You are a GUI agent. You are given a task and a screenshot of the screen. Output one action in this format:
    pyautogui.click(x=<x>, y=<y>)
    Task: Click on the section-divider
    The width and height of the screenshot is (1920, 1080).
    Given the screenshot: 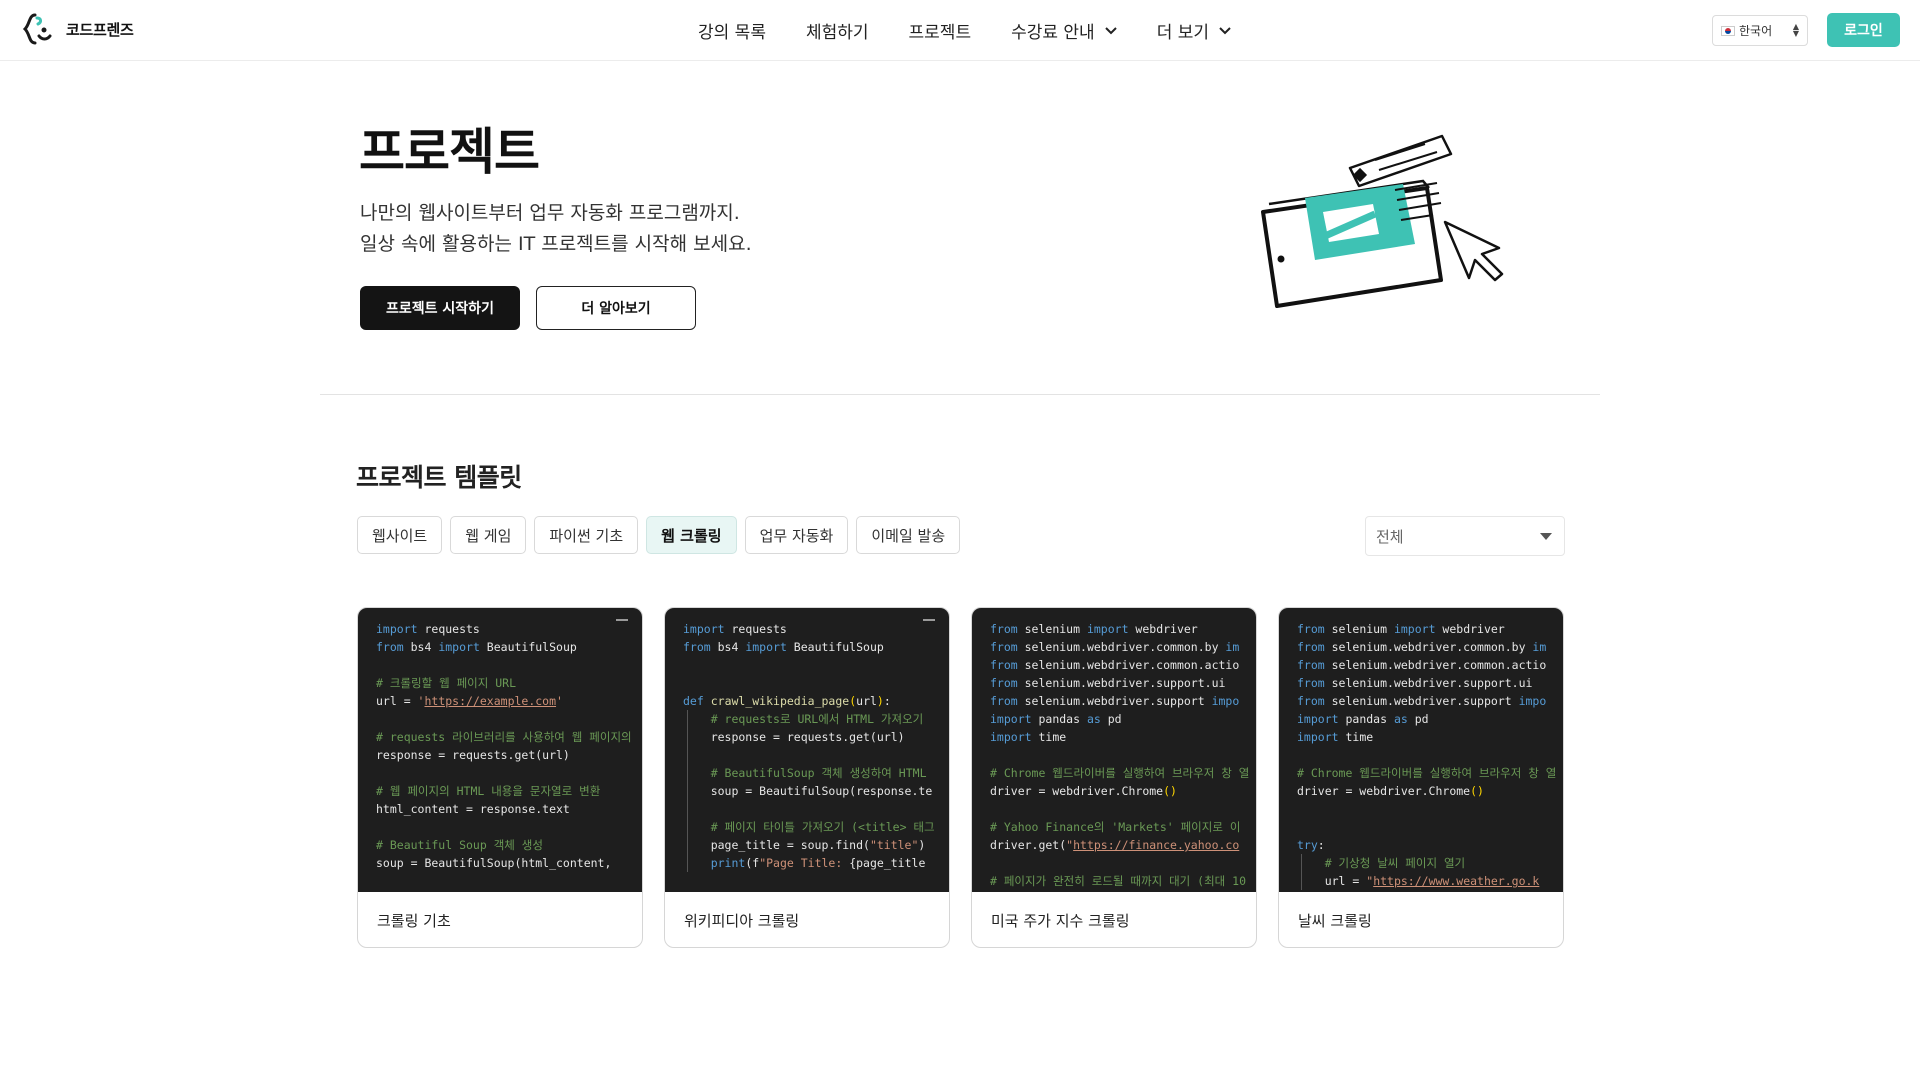 What is the action you would take?
    pyautogui.click(x=960, y=394)
    